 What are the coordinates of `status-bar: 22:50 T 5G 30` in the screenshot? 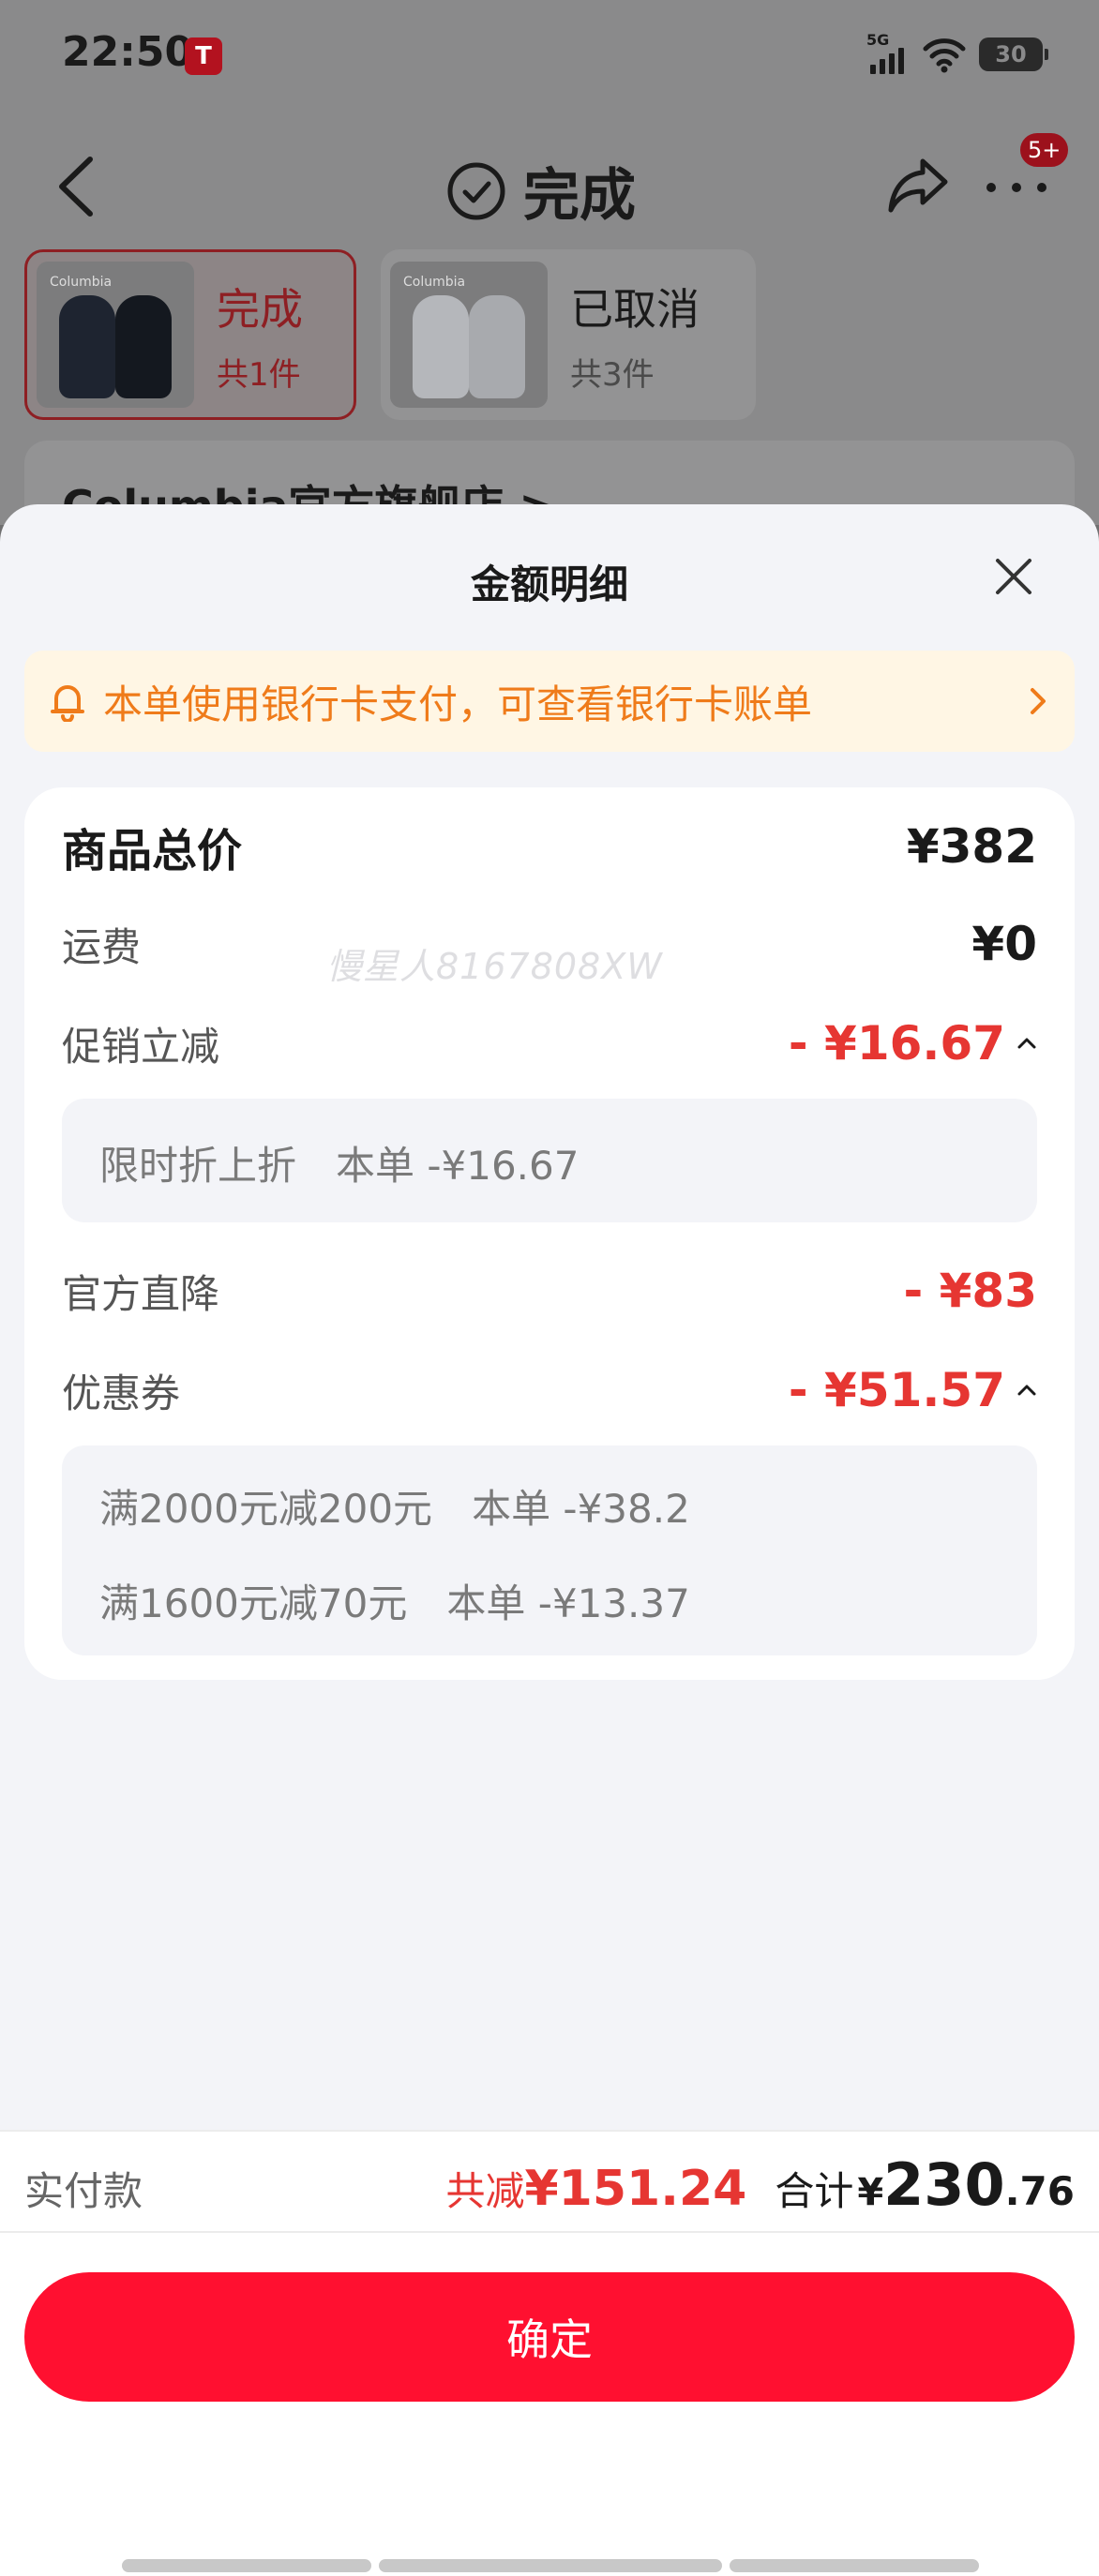 It's located at (549, 56).